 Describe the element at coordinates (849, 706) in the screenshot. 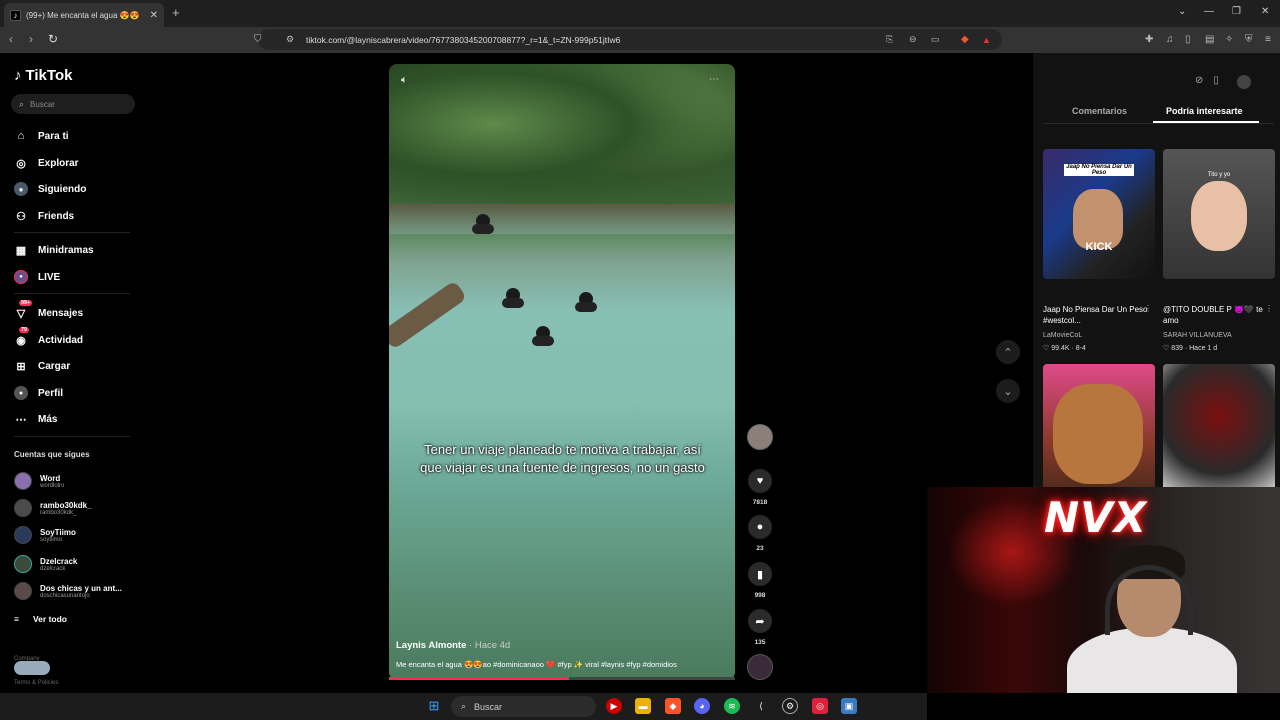

I see `app-icon: ▣` at that location.